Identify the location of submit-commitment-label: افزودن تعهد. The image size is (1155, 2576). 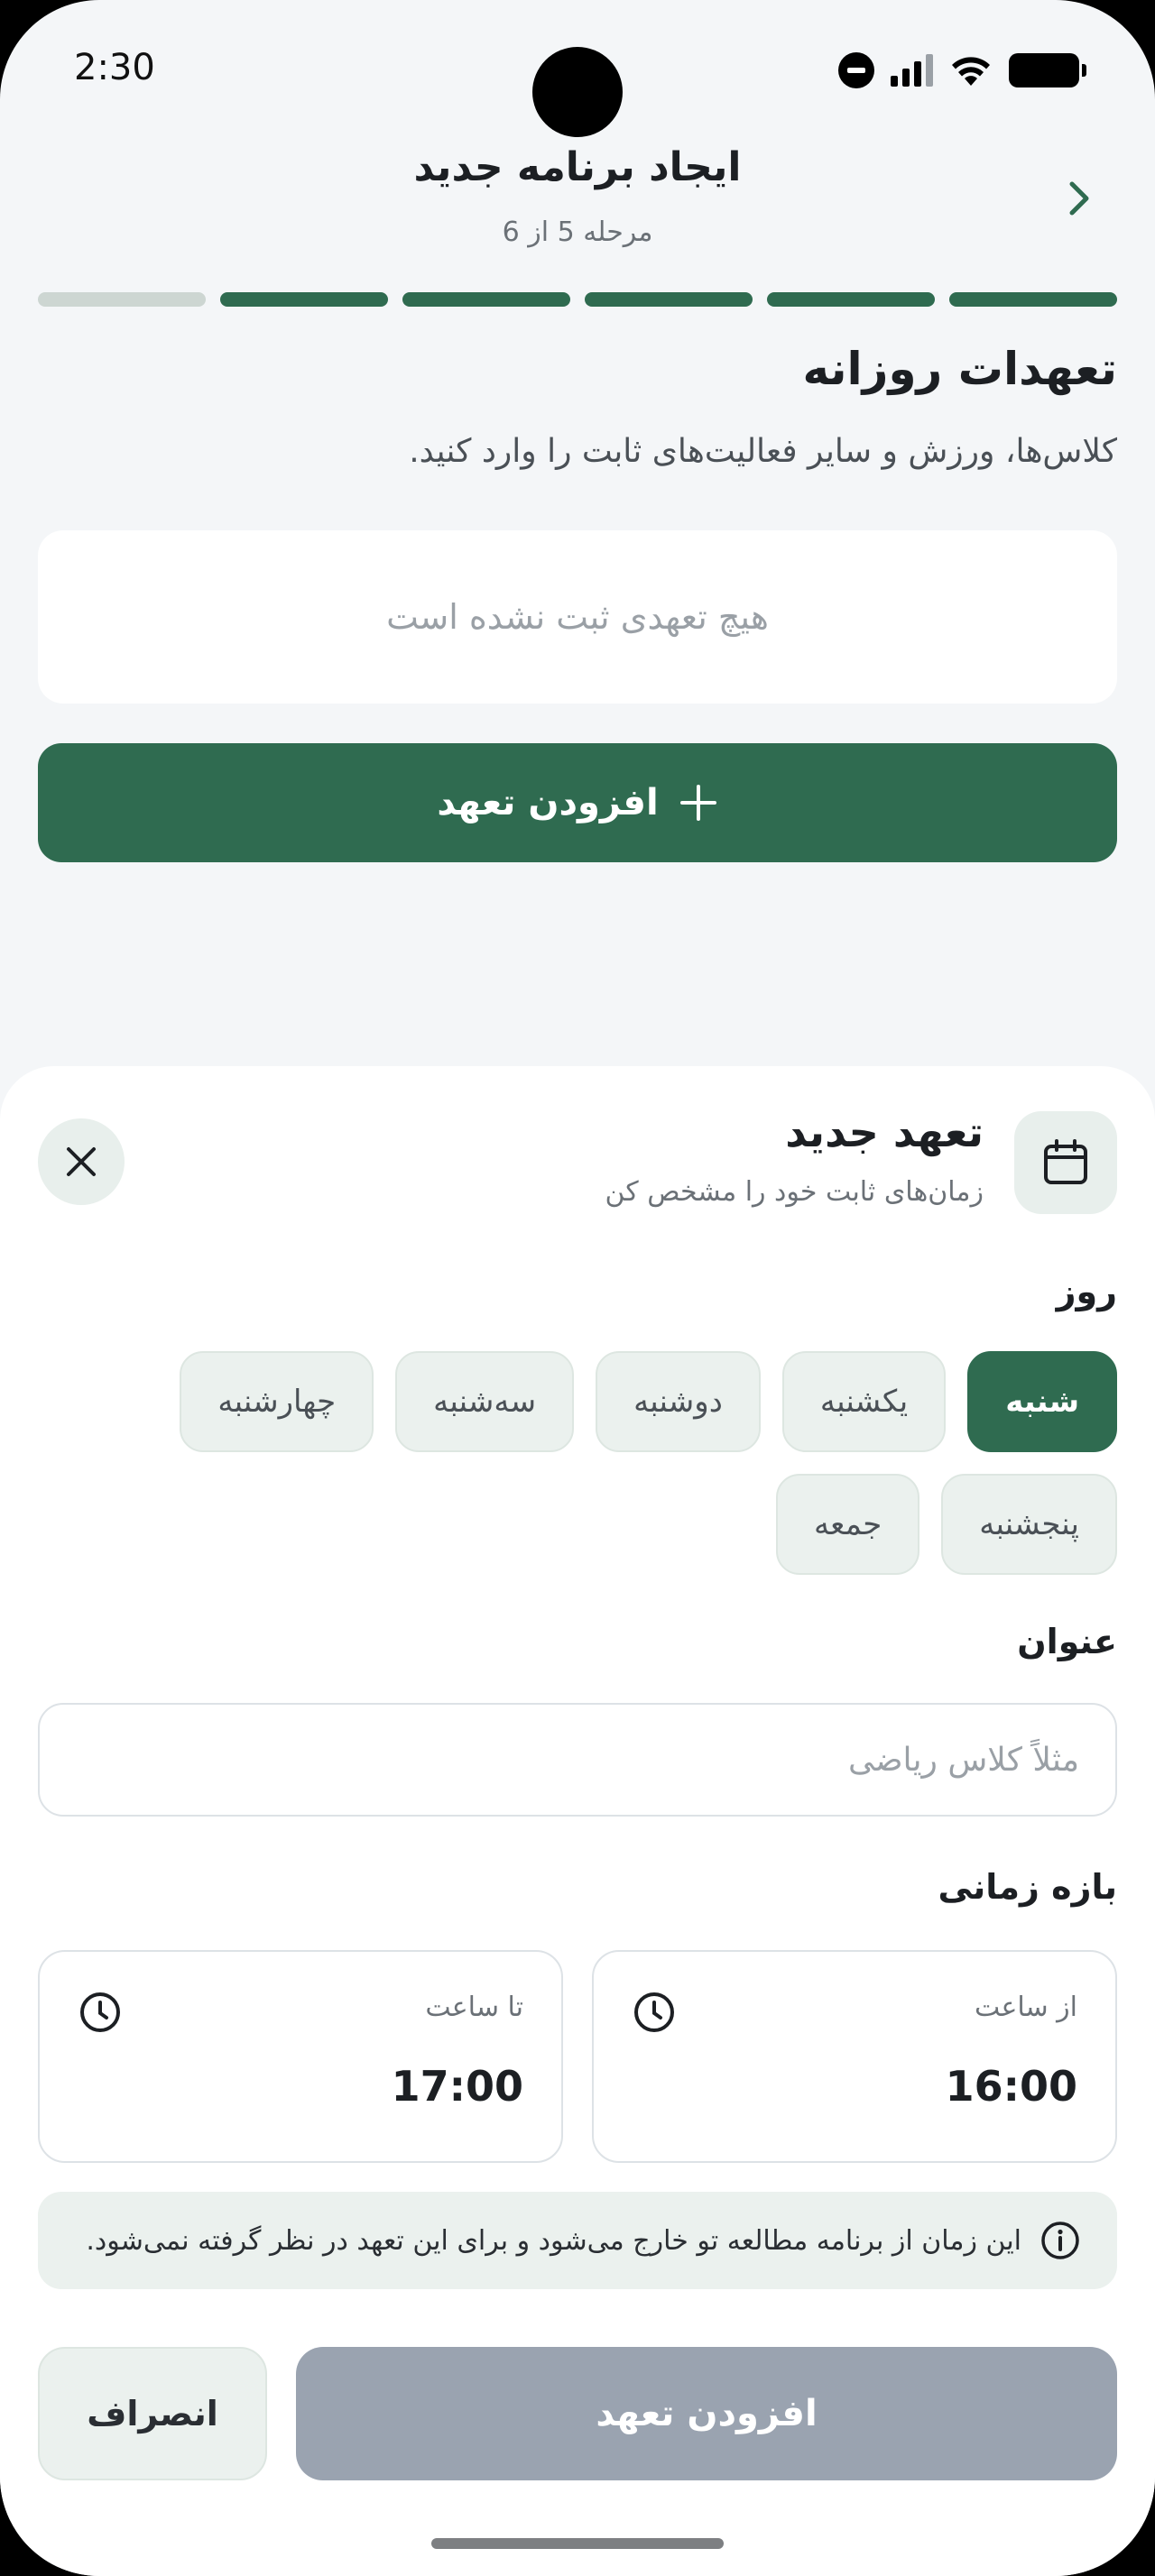
(707, 2413).